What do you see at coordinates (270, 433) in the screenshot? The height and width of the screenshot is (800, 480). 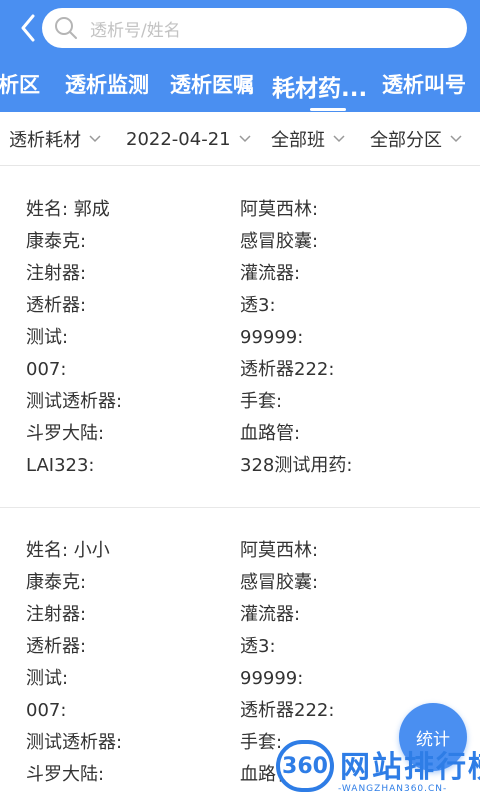 I see `item-label: 血路管:` at bounding box center [270, 433].